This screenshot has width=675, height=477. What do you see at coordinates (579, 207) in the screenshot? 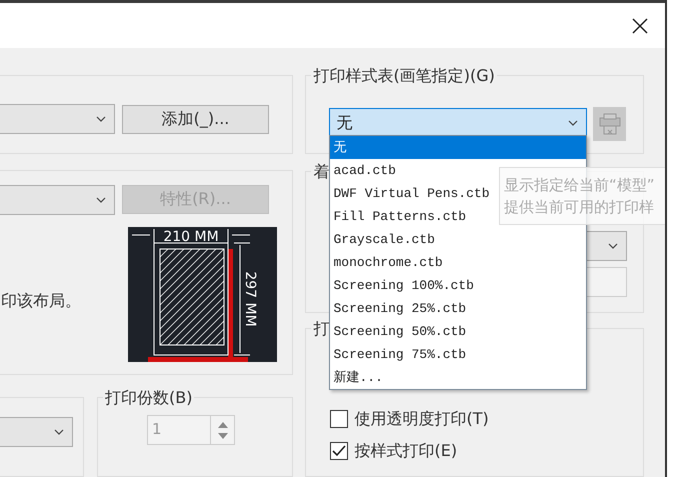
I see `tooltip-text: 提供当前可用的打印样` at bounding box center [579, 207].